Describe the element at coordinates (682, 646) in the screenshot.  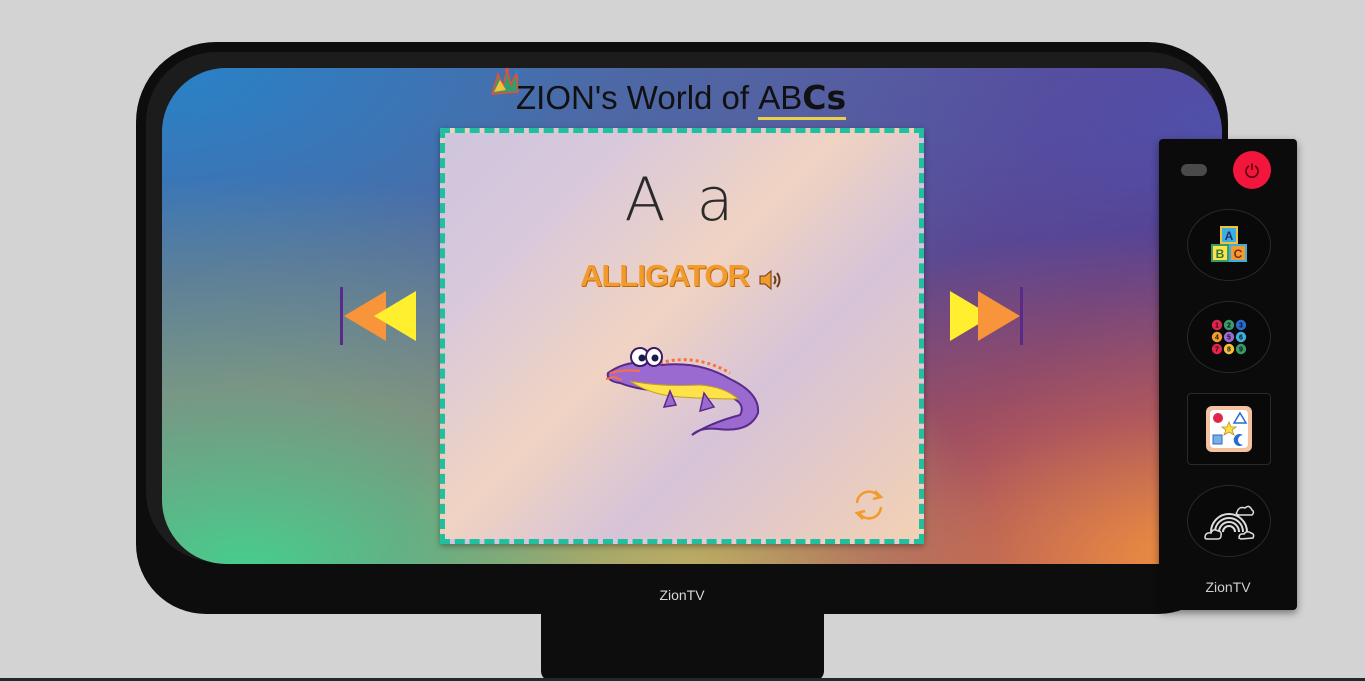
I see `tv-stand` at that location.